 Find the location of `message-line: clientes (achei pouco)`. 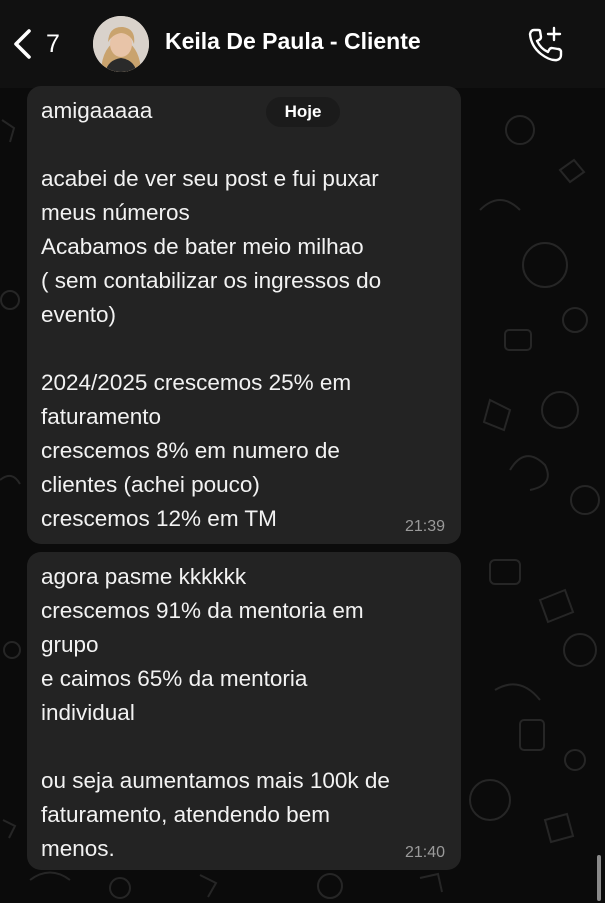

message-line: clientes (achei pouco) is located at coordinates (150, 484).